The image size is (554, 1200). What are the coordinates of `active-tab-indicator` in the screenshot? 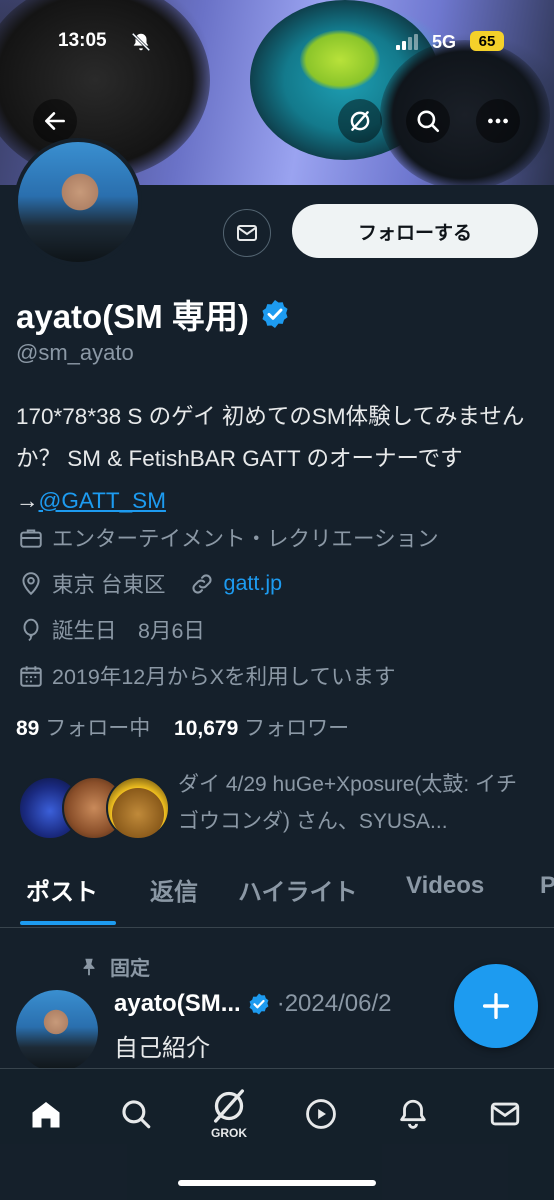 It's located at (68, 923).